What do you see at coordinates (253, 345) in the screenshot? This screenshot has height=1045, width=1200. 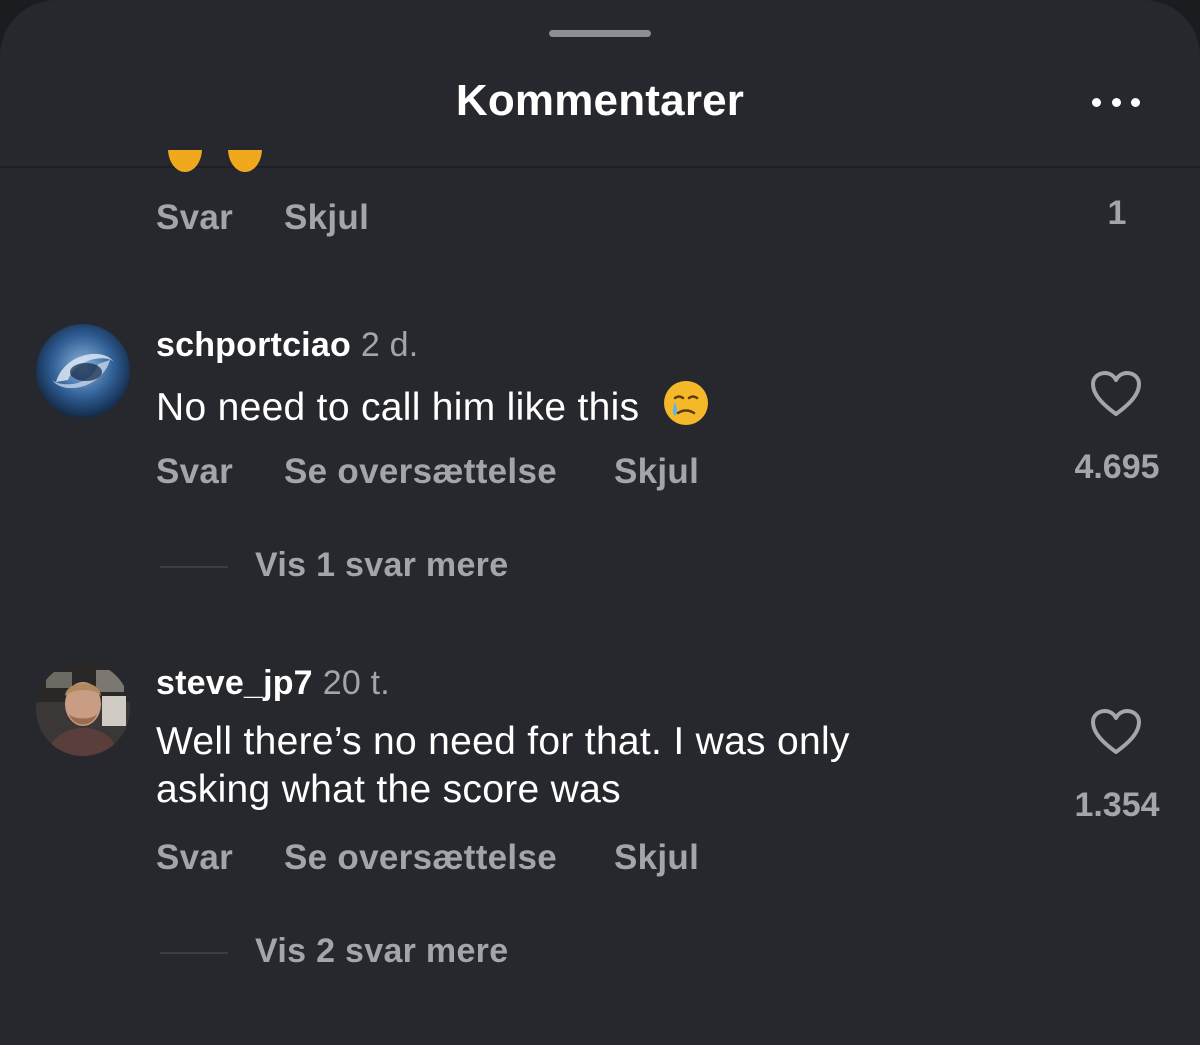 I see `username-text: schportciao` at bounding box center [253, 345].